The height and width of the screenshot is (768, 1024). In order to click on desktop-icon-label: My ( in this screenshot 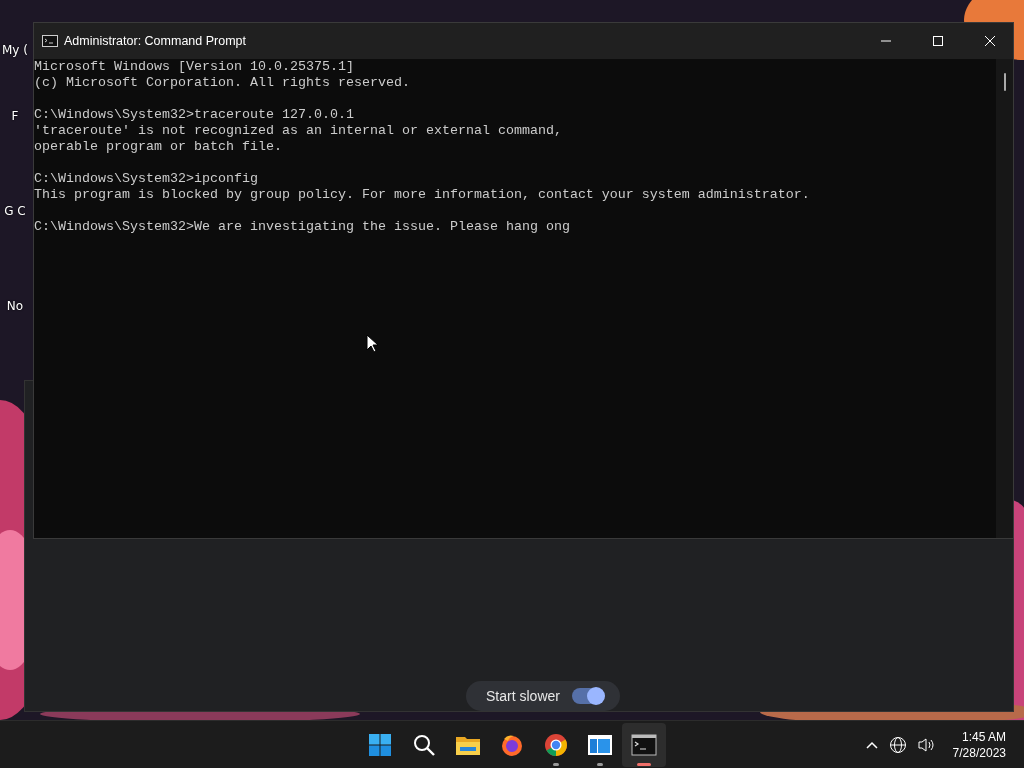, I will do `click(15, 50)`.